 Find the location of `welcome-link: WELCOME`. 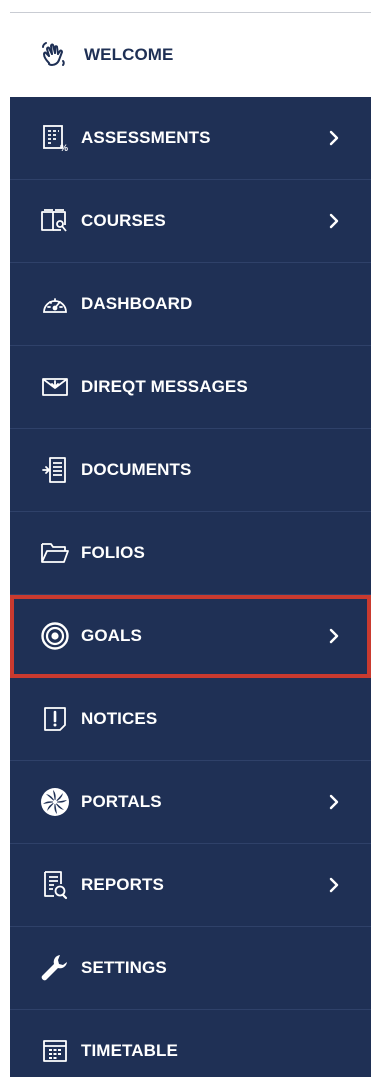

welcome-link: WELCOME is located at coordinates (190, 55).